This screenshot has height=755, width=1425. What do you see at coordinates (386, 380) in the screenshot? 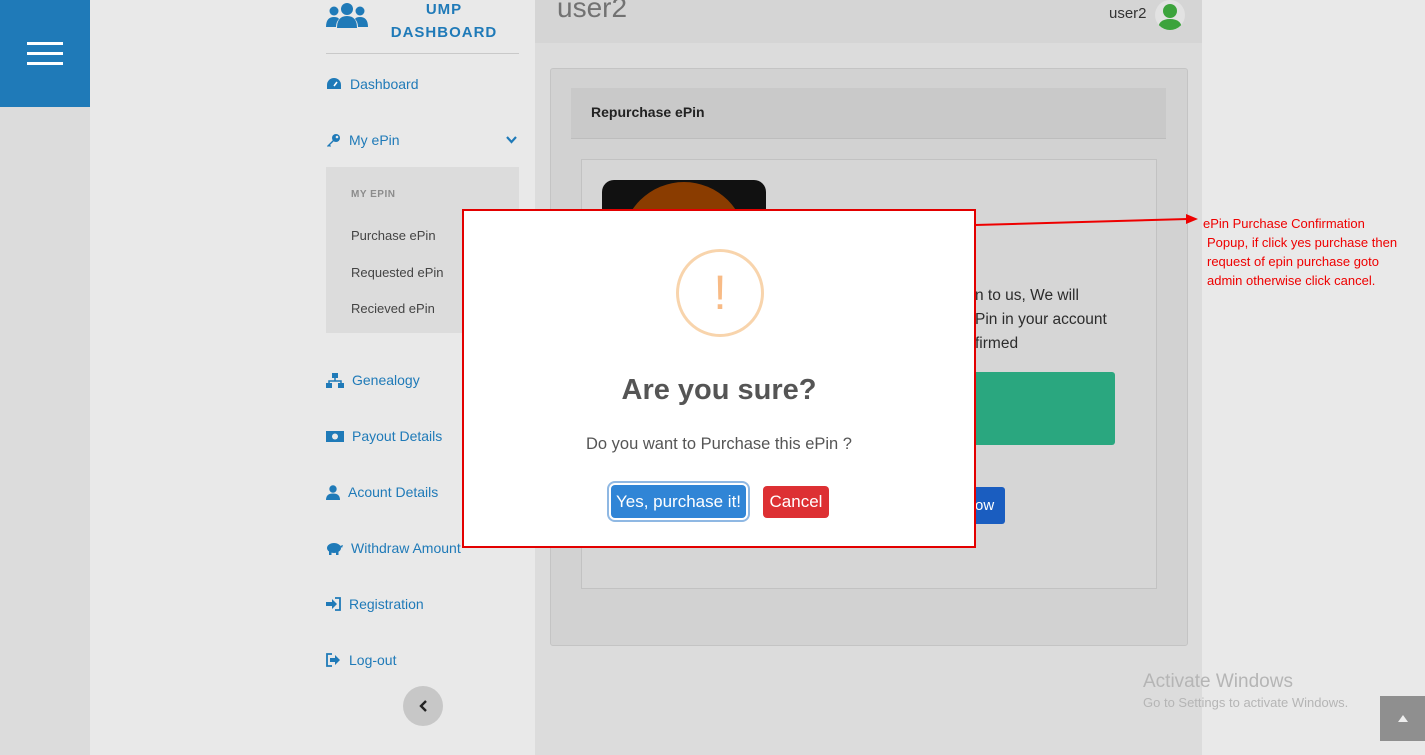
I see `sidebar-item-label: Genealogy` at bounding box center [386, 380].